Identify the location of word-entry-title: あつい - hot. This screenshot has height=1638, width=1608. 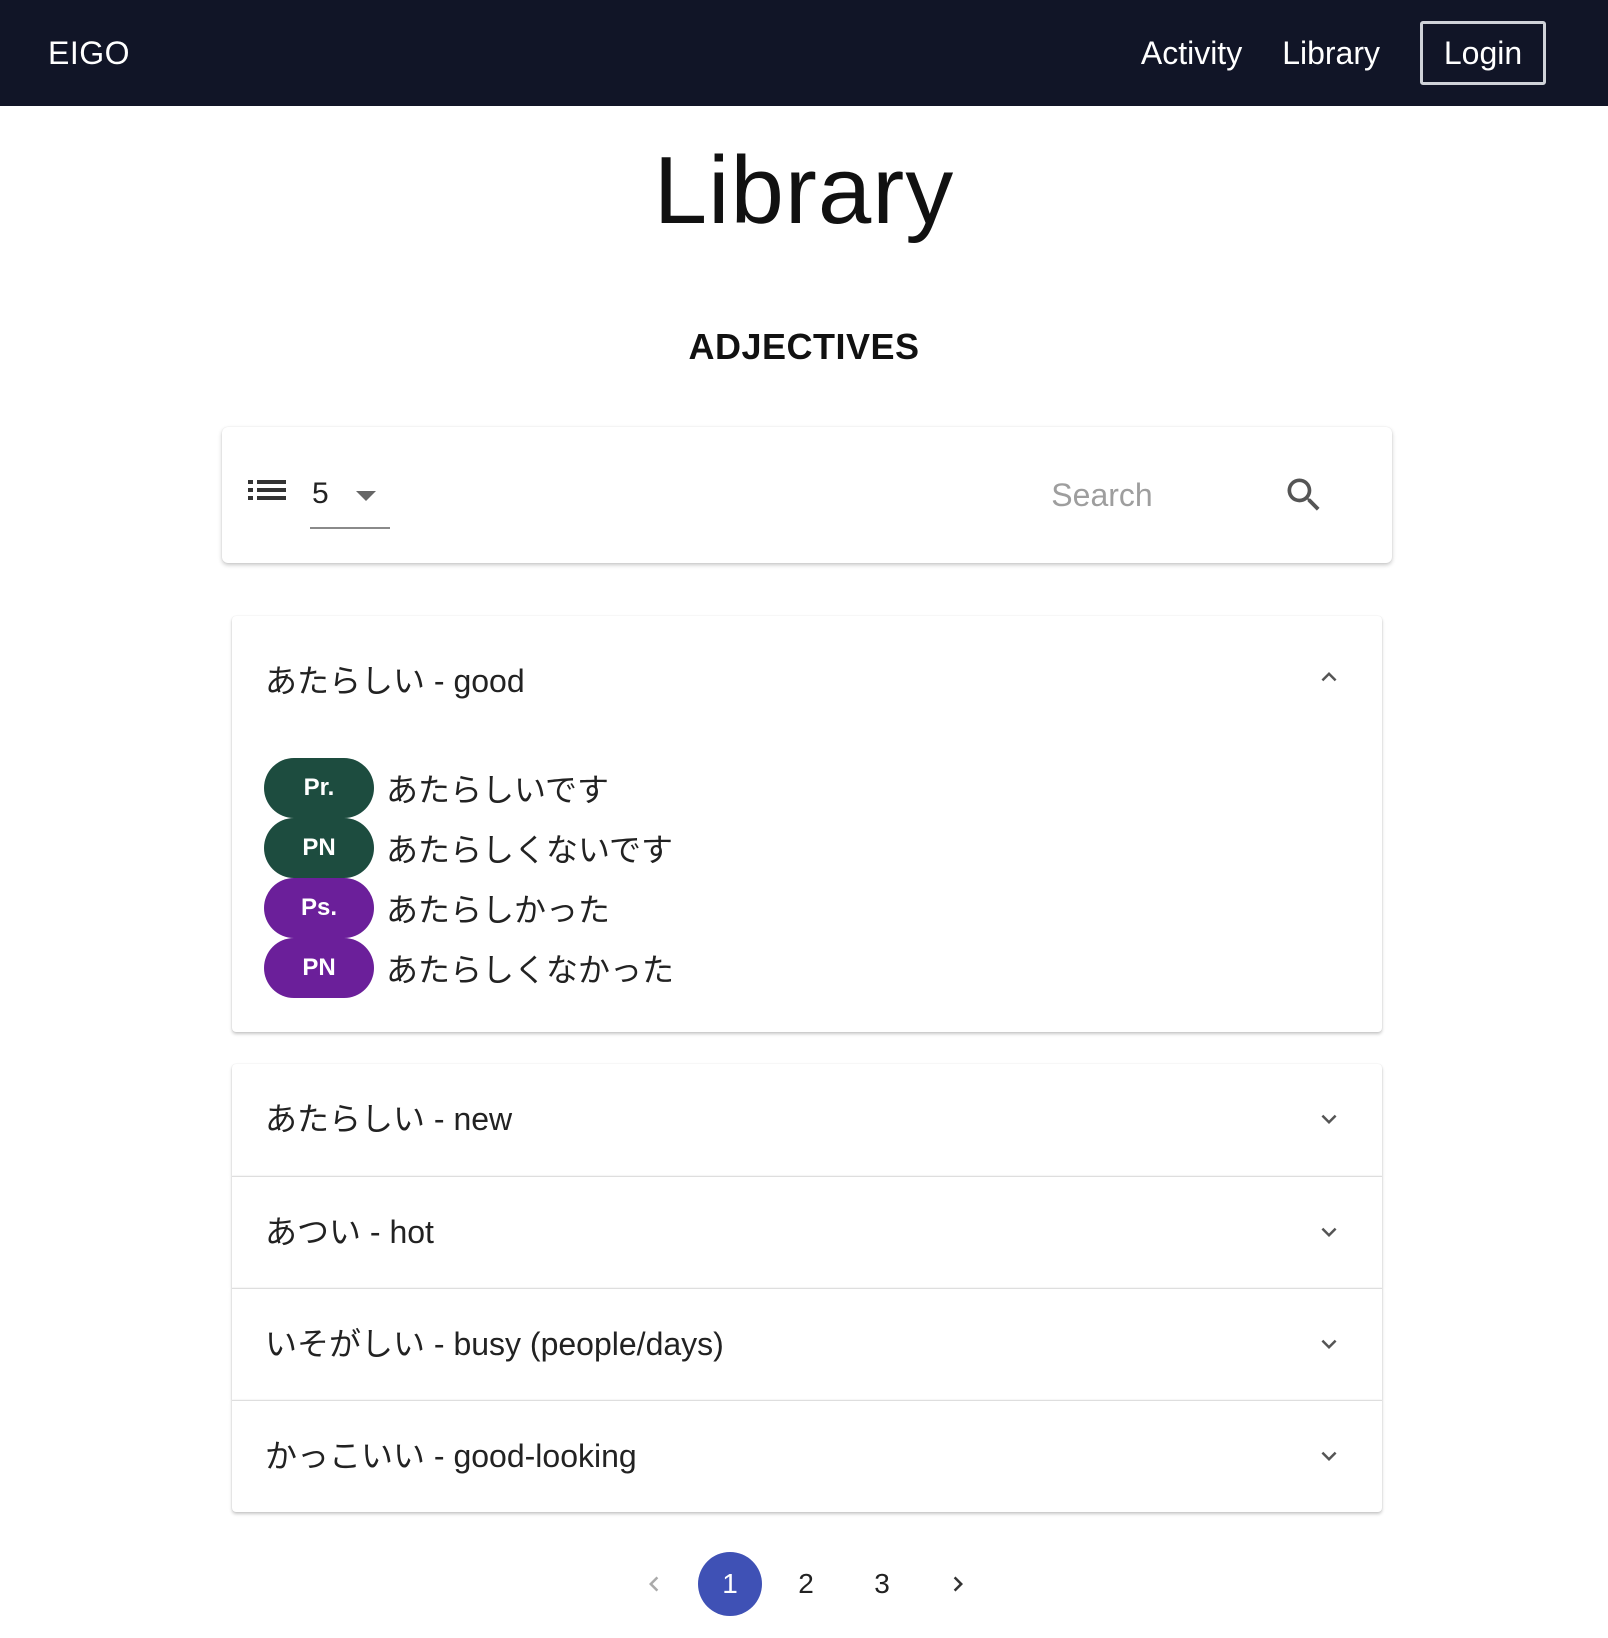
(349, 1232).